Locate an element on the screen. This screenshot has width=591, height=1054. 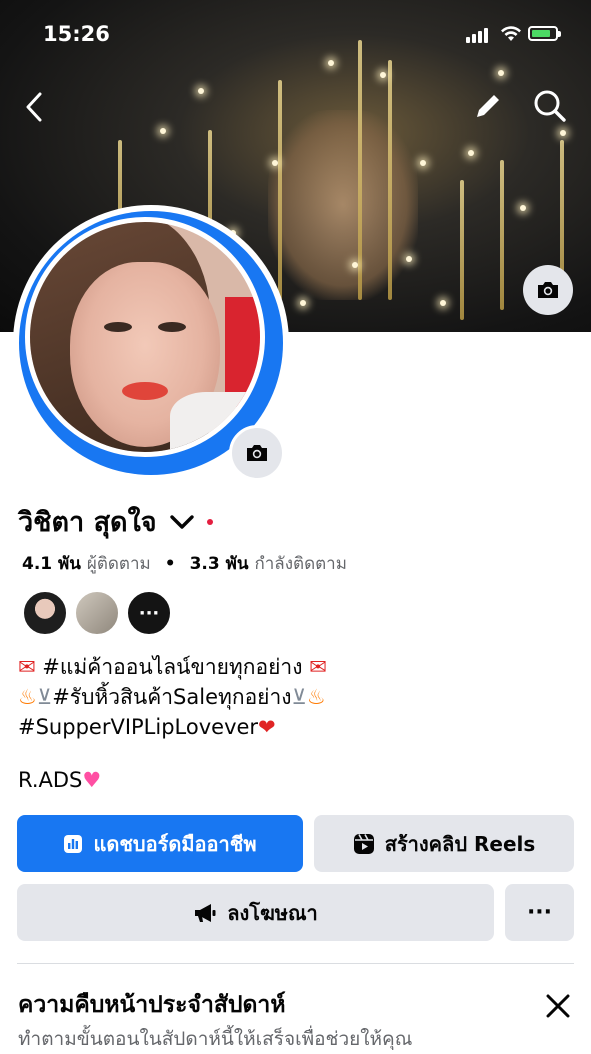
megaphone-icon is located at coordinates (205, 912).